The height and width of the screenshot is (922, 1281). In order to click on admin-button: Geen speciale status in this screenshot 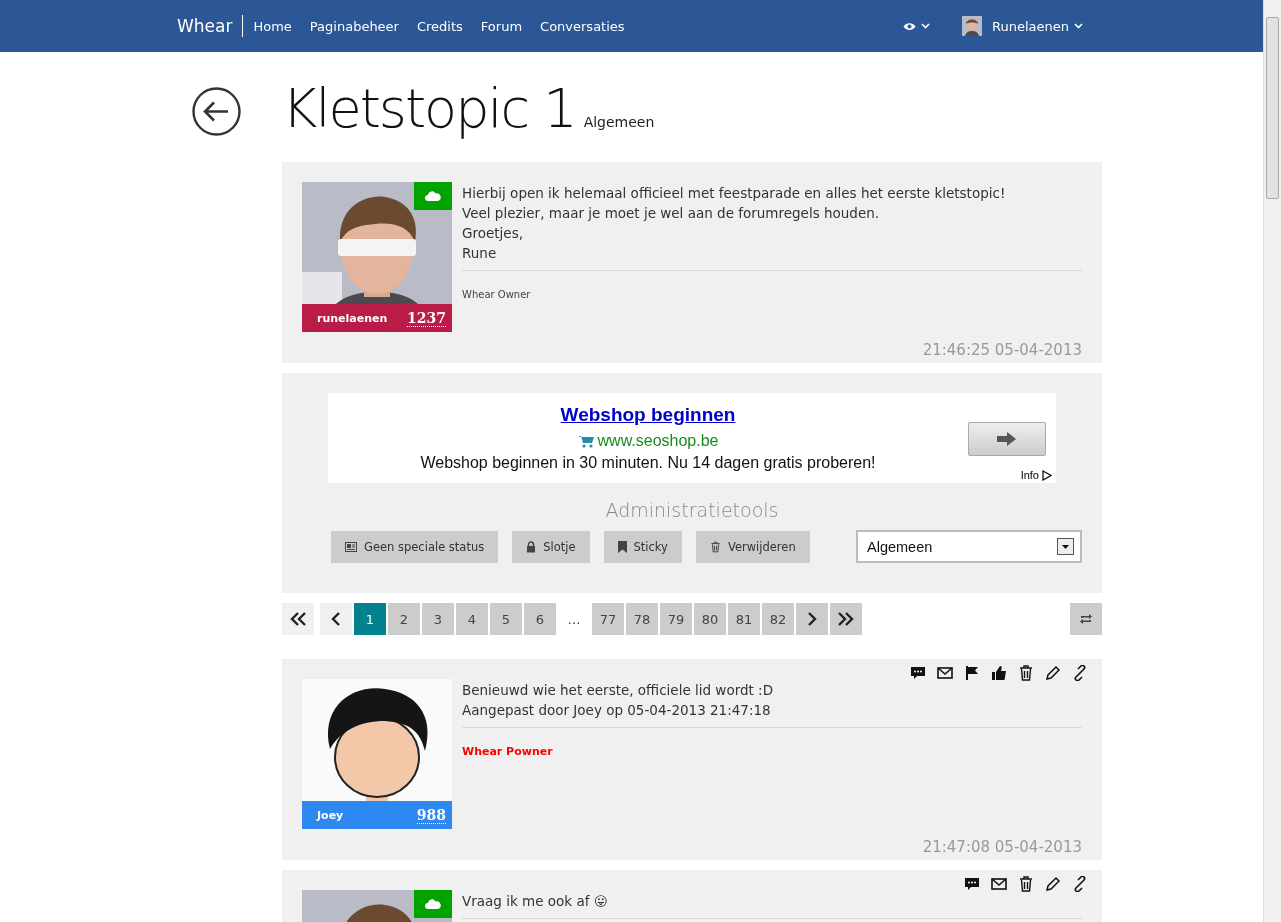, I will do `click(415, 546)`.